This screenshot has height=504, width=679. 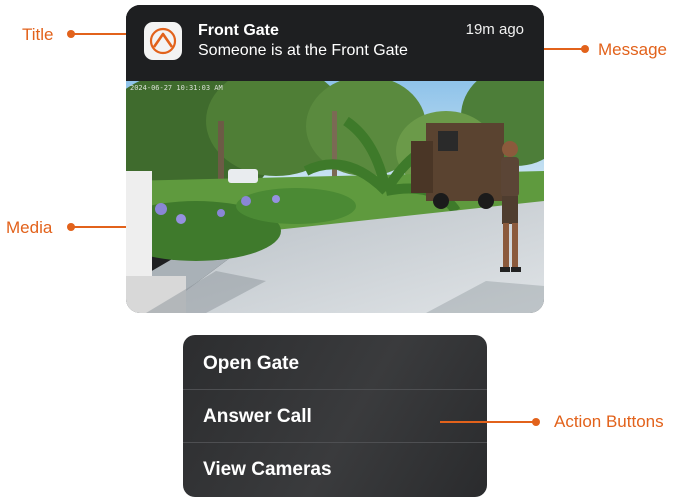 What do you see at coordinates (536, 422) in the screenshot?
I see `callout-actions-dot` at bounding box center [536, 422].